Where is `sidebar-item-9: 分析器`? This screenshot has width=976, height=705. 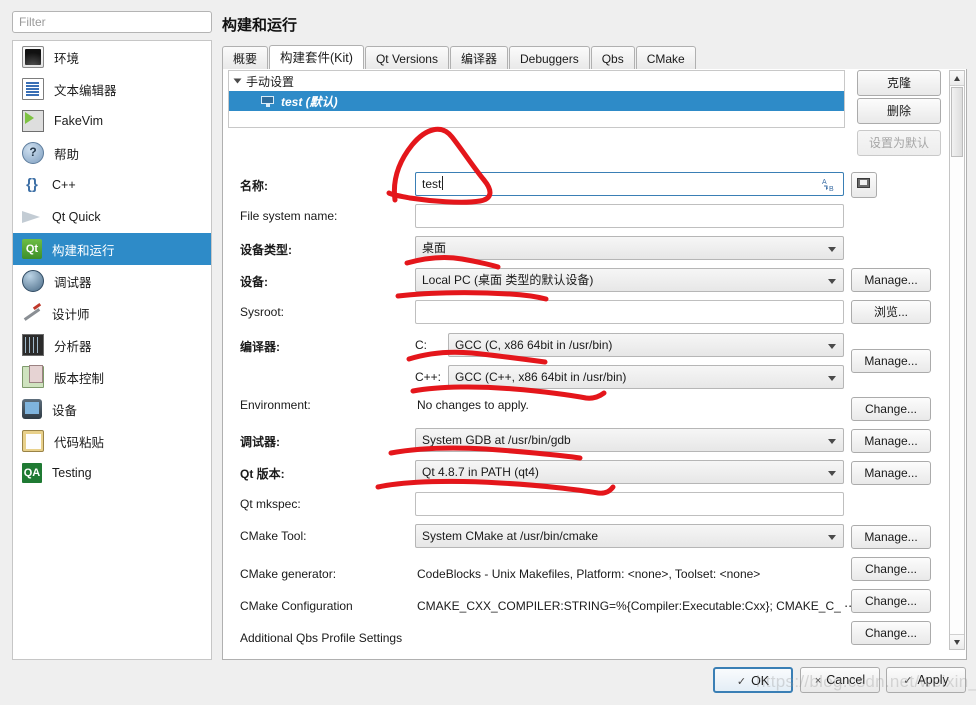
sidebar-item-9: 分析器 is located at coordinates (112, 345).